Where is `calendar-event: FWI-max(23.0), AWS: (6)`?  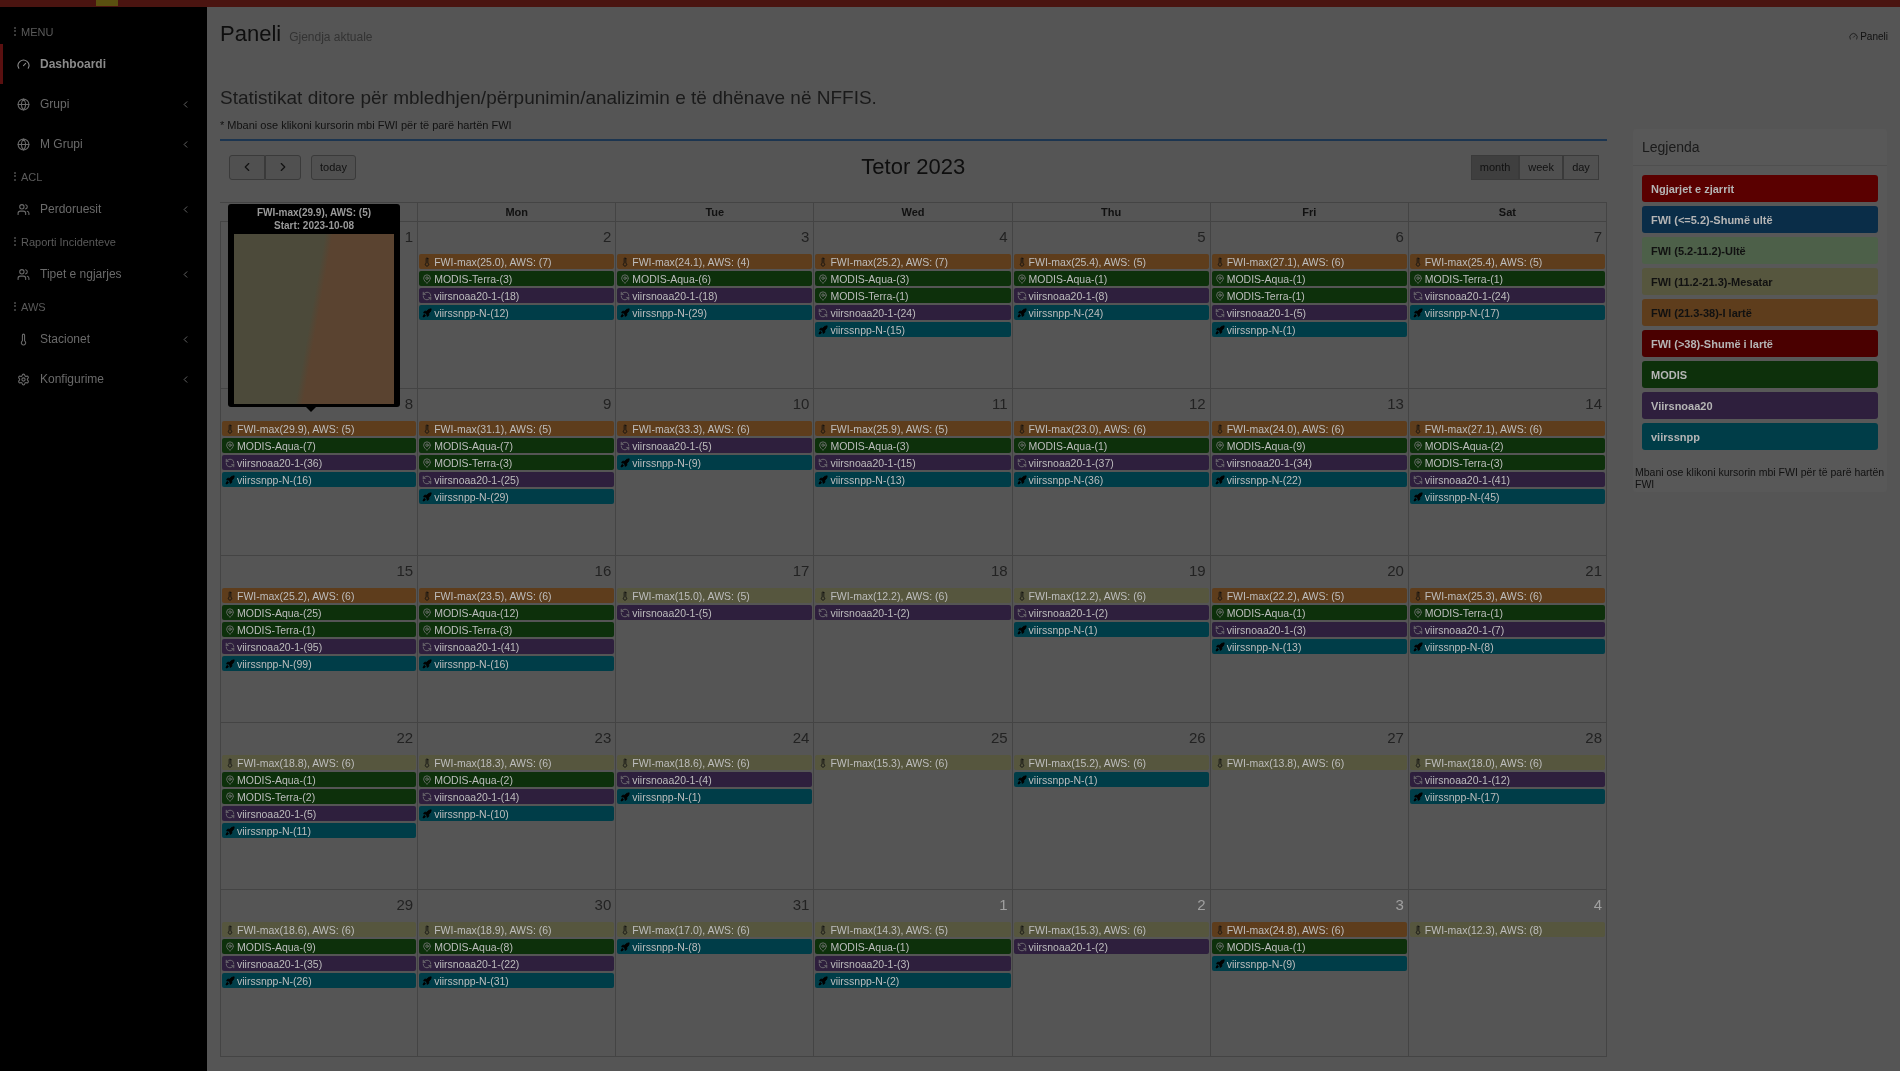
calendar-event: FWI-max(23.0), AWS: (6) is located at coordinates (1111, 428).